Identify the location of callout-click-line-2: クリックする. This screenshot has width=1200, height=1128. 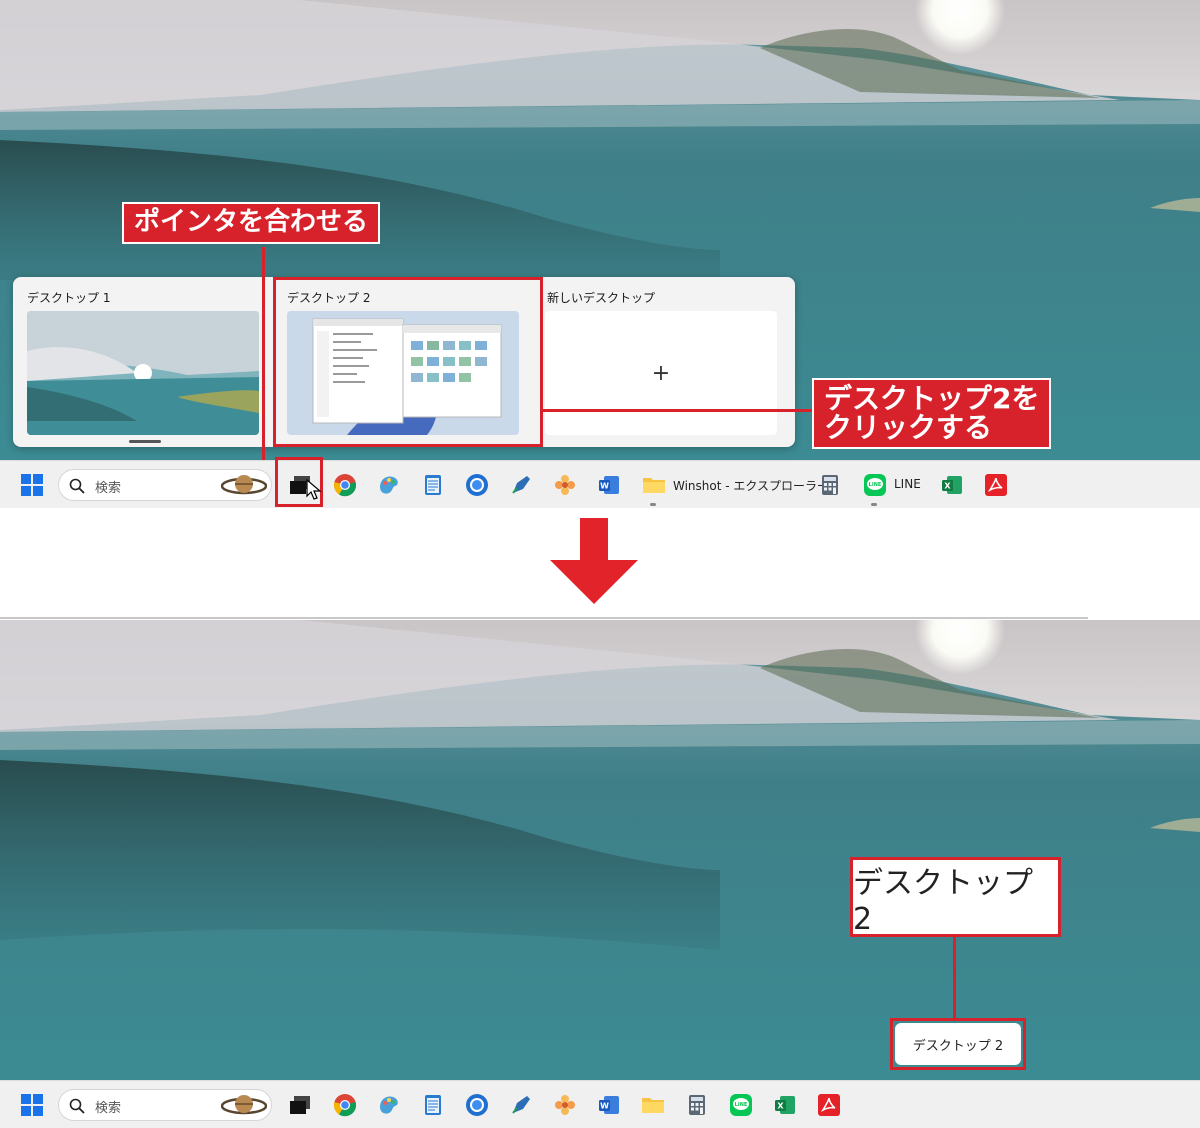
(908, 428).